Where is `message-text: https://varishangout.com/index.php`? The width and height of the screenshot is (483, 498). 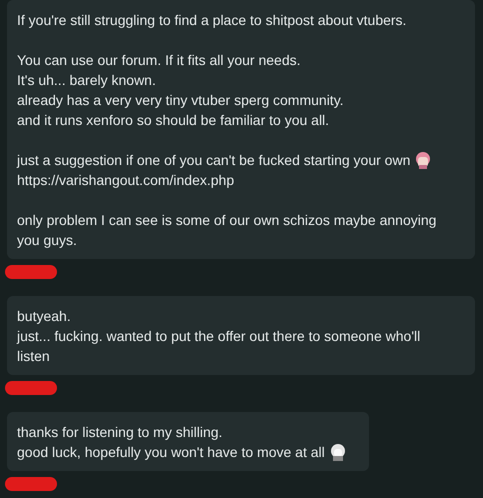 message-text: https://varishangout.com/index.php is located at coordinates (125, 180).